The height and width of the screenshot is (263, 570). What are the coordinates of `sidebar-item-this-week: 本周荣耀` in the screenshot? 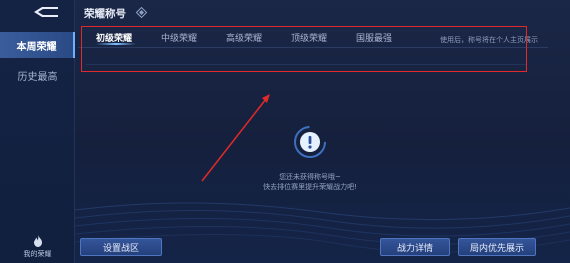 It's located at (37, 45).